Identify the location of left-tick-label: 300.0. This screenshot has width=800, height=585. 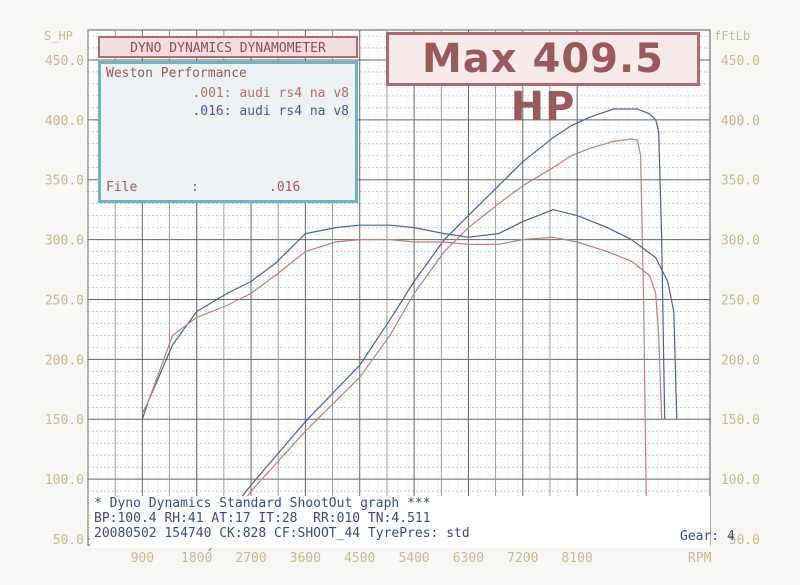
(64, 241).